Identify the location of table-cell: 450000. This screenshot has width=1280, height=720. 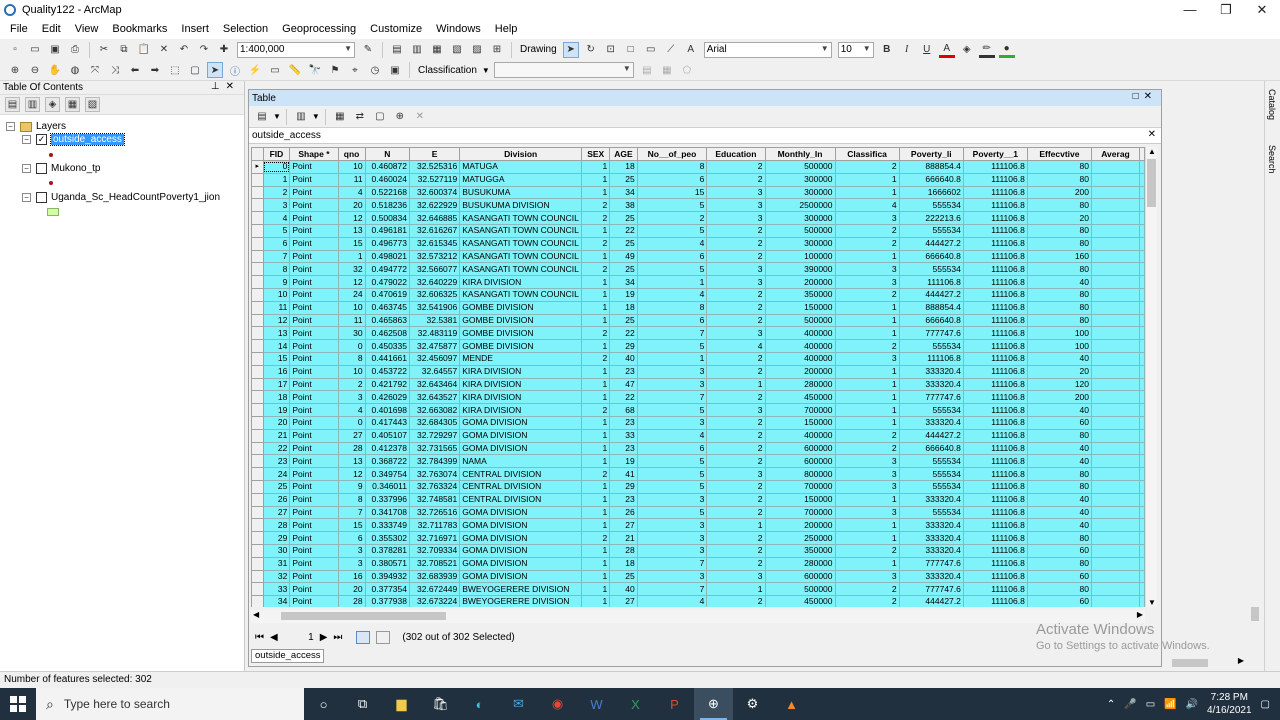
(800, 601).